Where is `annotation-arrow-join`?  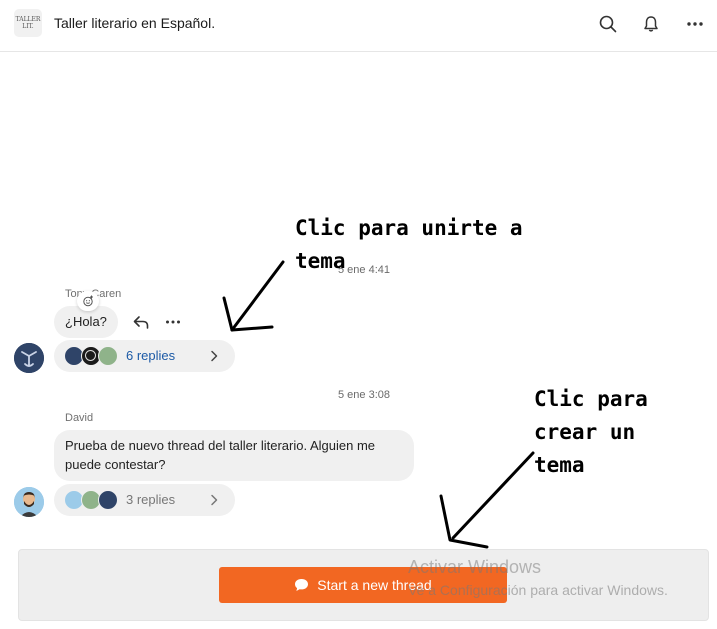 annotation-arrow-join is located at coordinates (253, 296).